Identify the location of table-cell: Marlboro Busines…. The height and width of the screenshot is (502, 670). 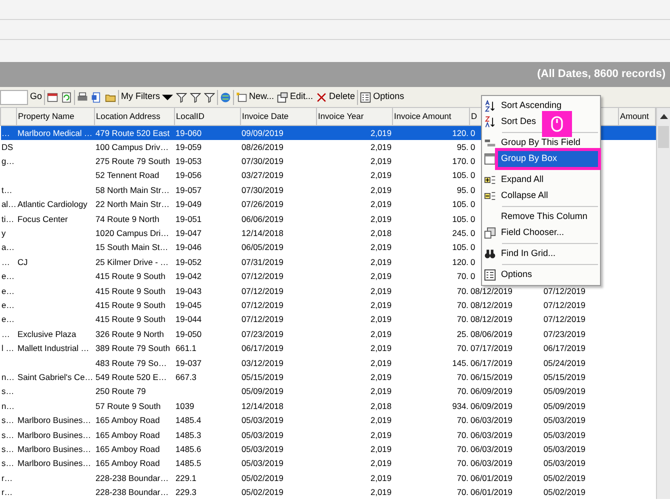
(55, 449).